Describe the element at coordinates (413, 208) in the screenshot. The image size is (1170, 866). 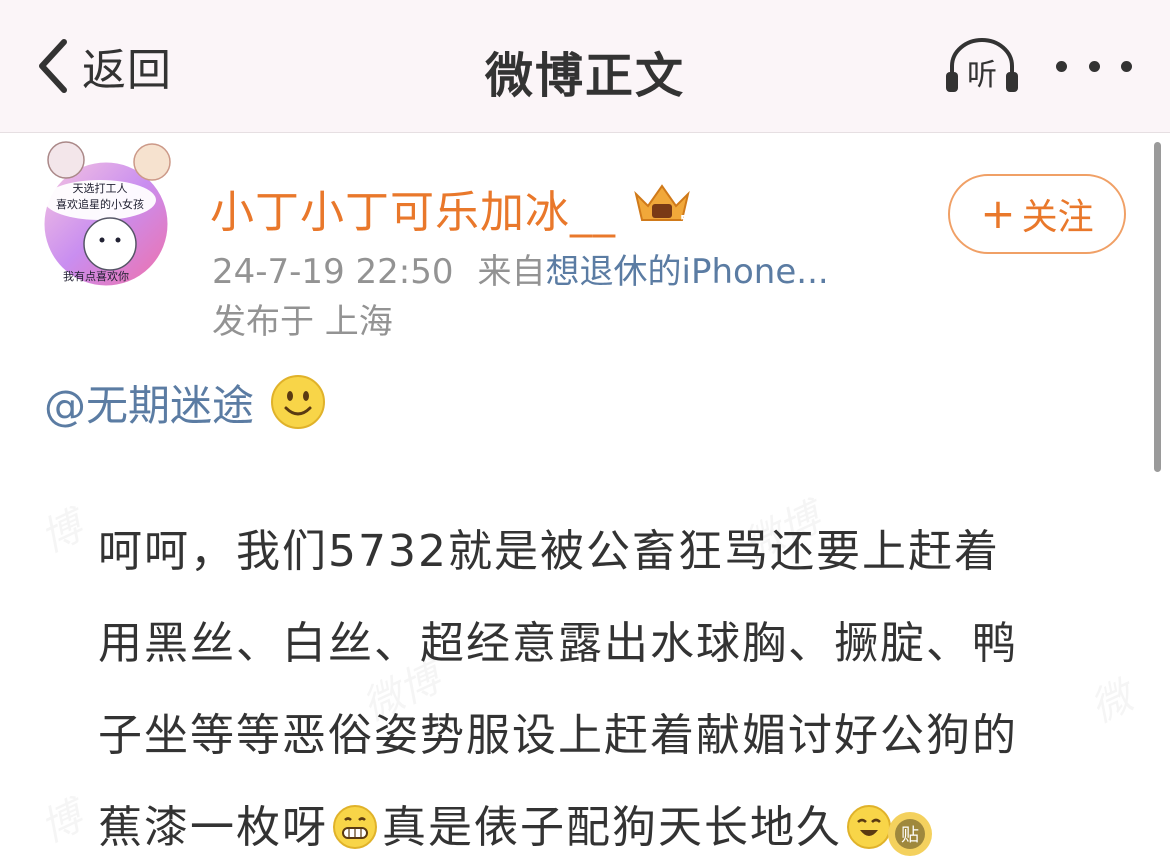
I see `author-name: 小丁小丁可乐加冰__` at that location.